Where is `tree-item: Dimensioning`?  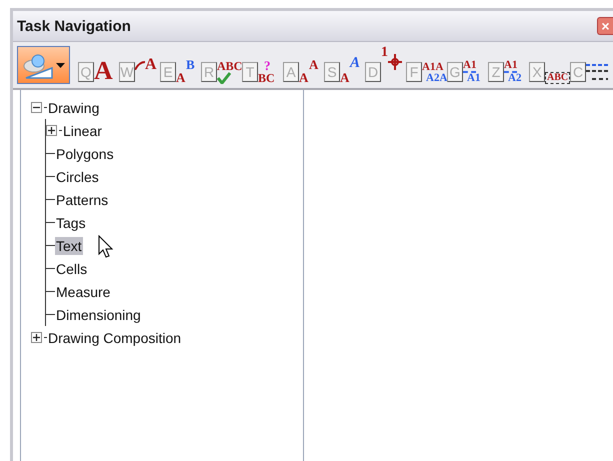 tree-item: Dimensioning is located at coordinates (98, 315).